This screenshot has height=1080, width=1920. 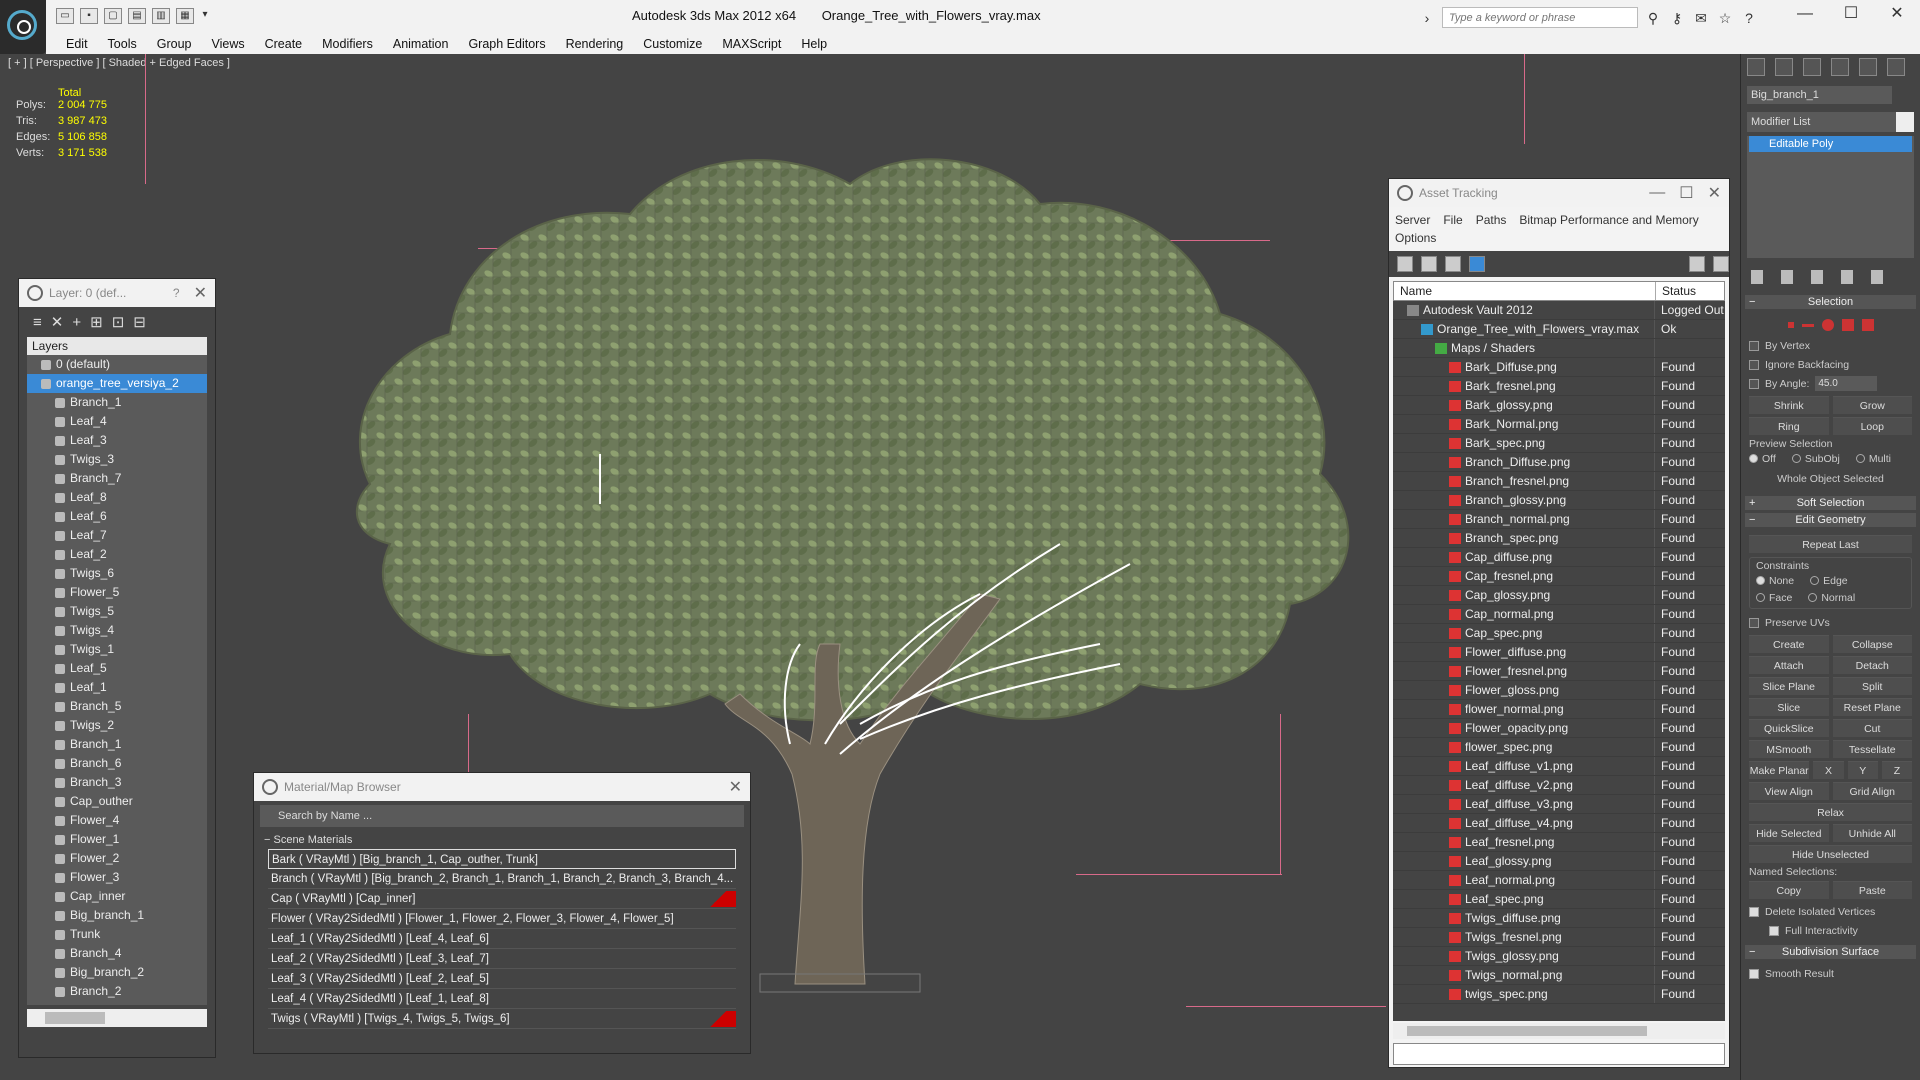 I want to click on selection-rollout-header: − Selection, so click(x=1830, y=302).